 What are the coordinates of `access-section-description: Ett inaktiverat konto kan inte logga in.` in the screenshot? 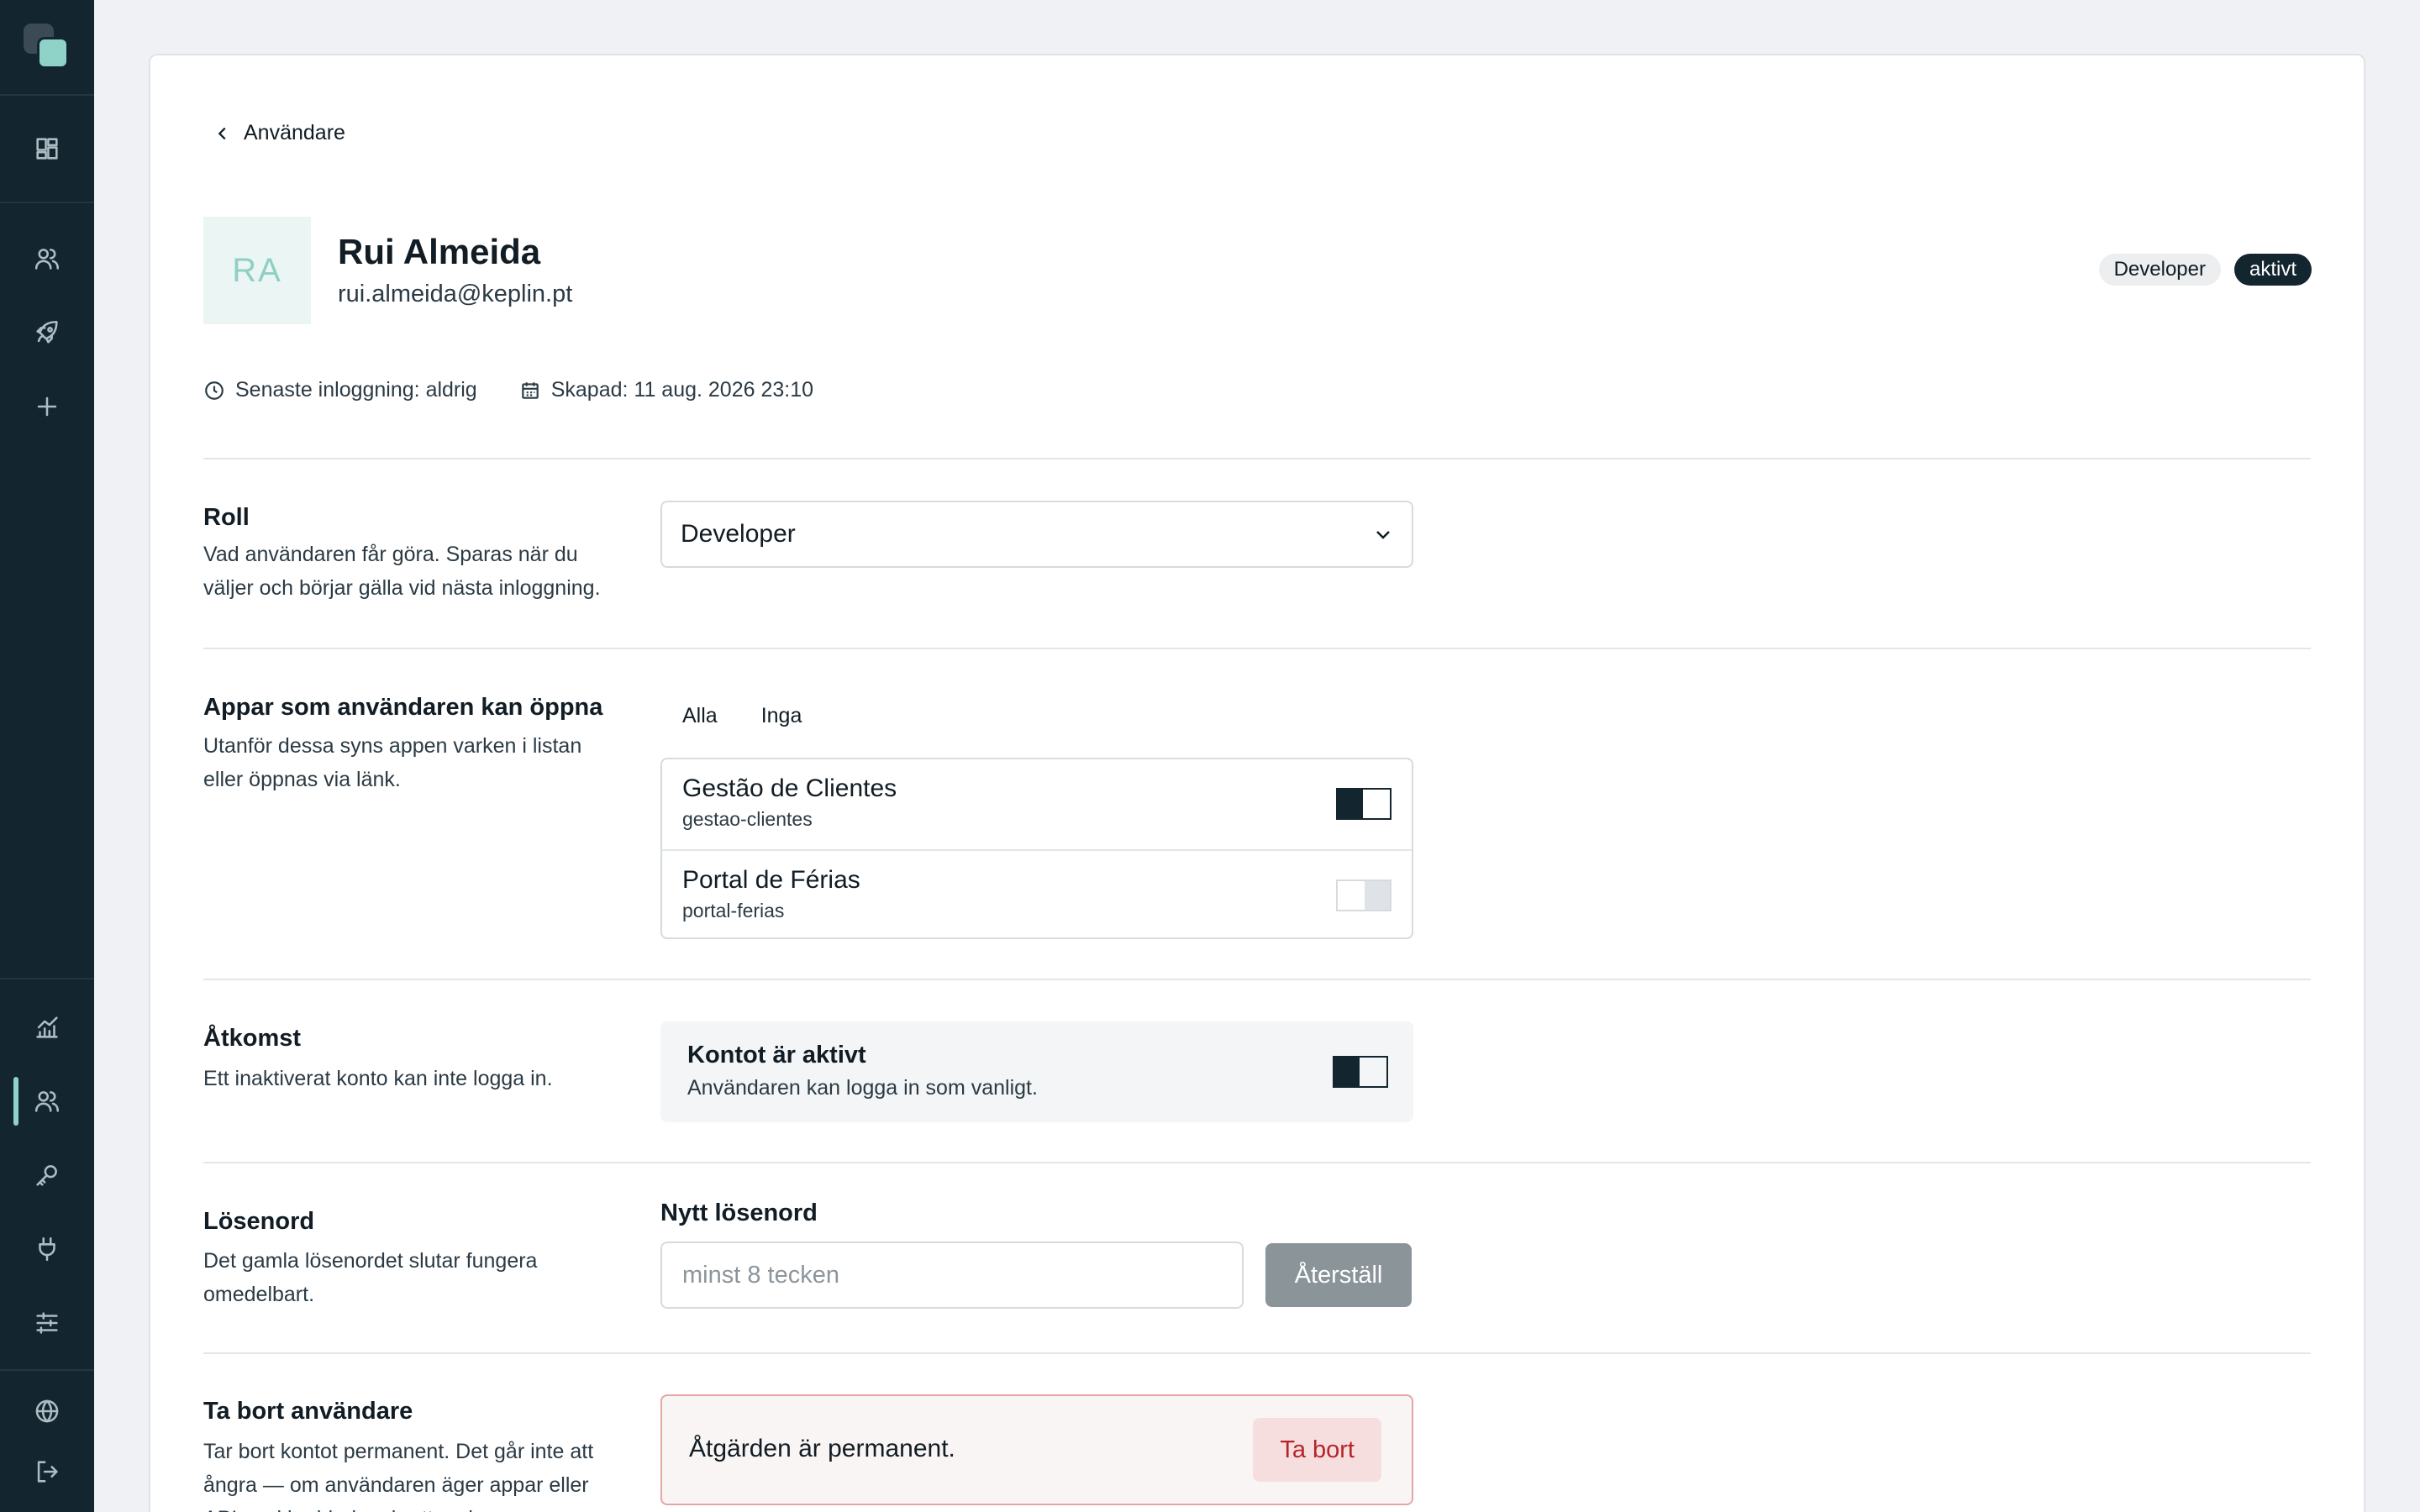 It's located at (378, 1078).